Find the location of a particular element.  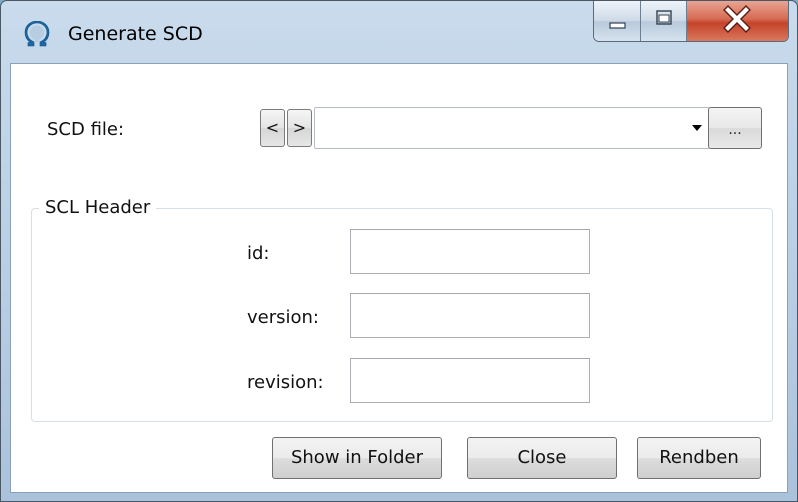

previous-file-button: < is located at coordinates (272, 128).